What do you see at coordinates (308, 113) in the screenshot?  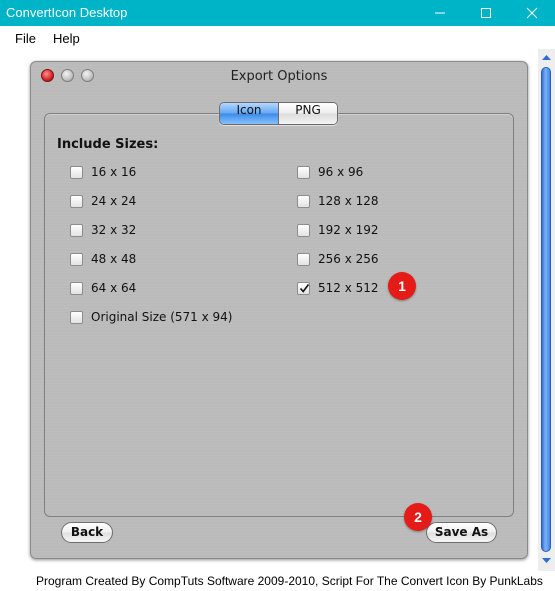 I see `tab-png: PNG` at bounding box center [308, 113].